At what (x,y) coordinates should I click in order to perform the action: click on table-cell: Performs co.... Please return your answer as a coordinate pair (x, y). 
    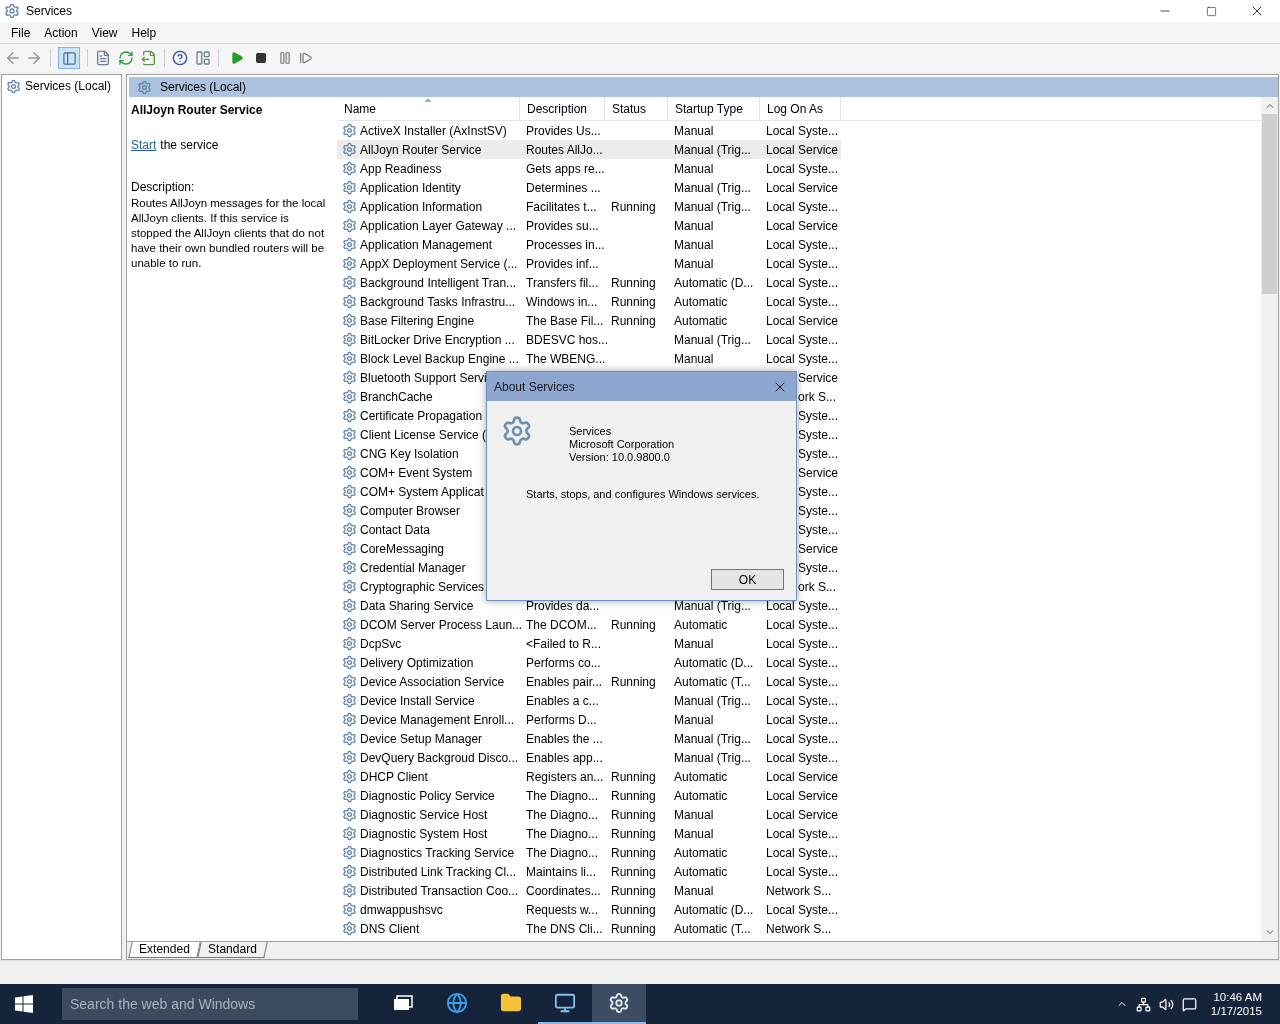
    Looking at the image, I should click on (563, 662).